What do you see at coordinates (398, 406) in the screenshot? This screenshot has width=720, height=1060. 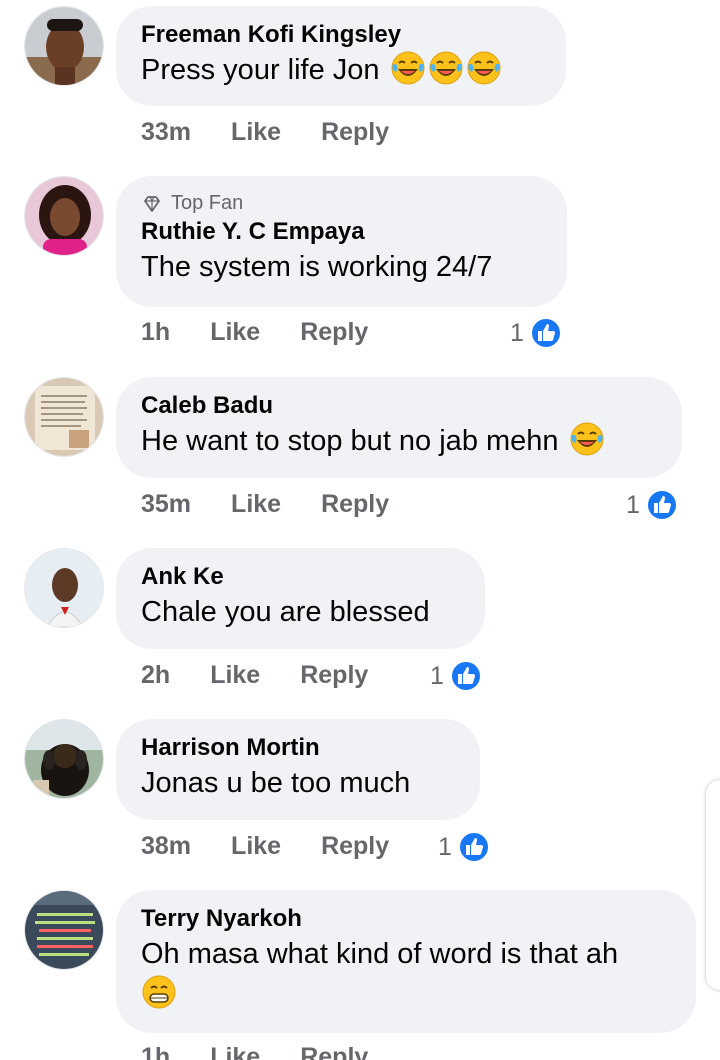 I see `comment-author: Caleb Badu` at bounding box center [398, 406].